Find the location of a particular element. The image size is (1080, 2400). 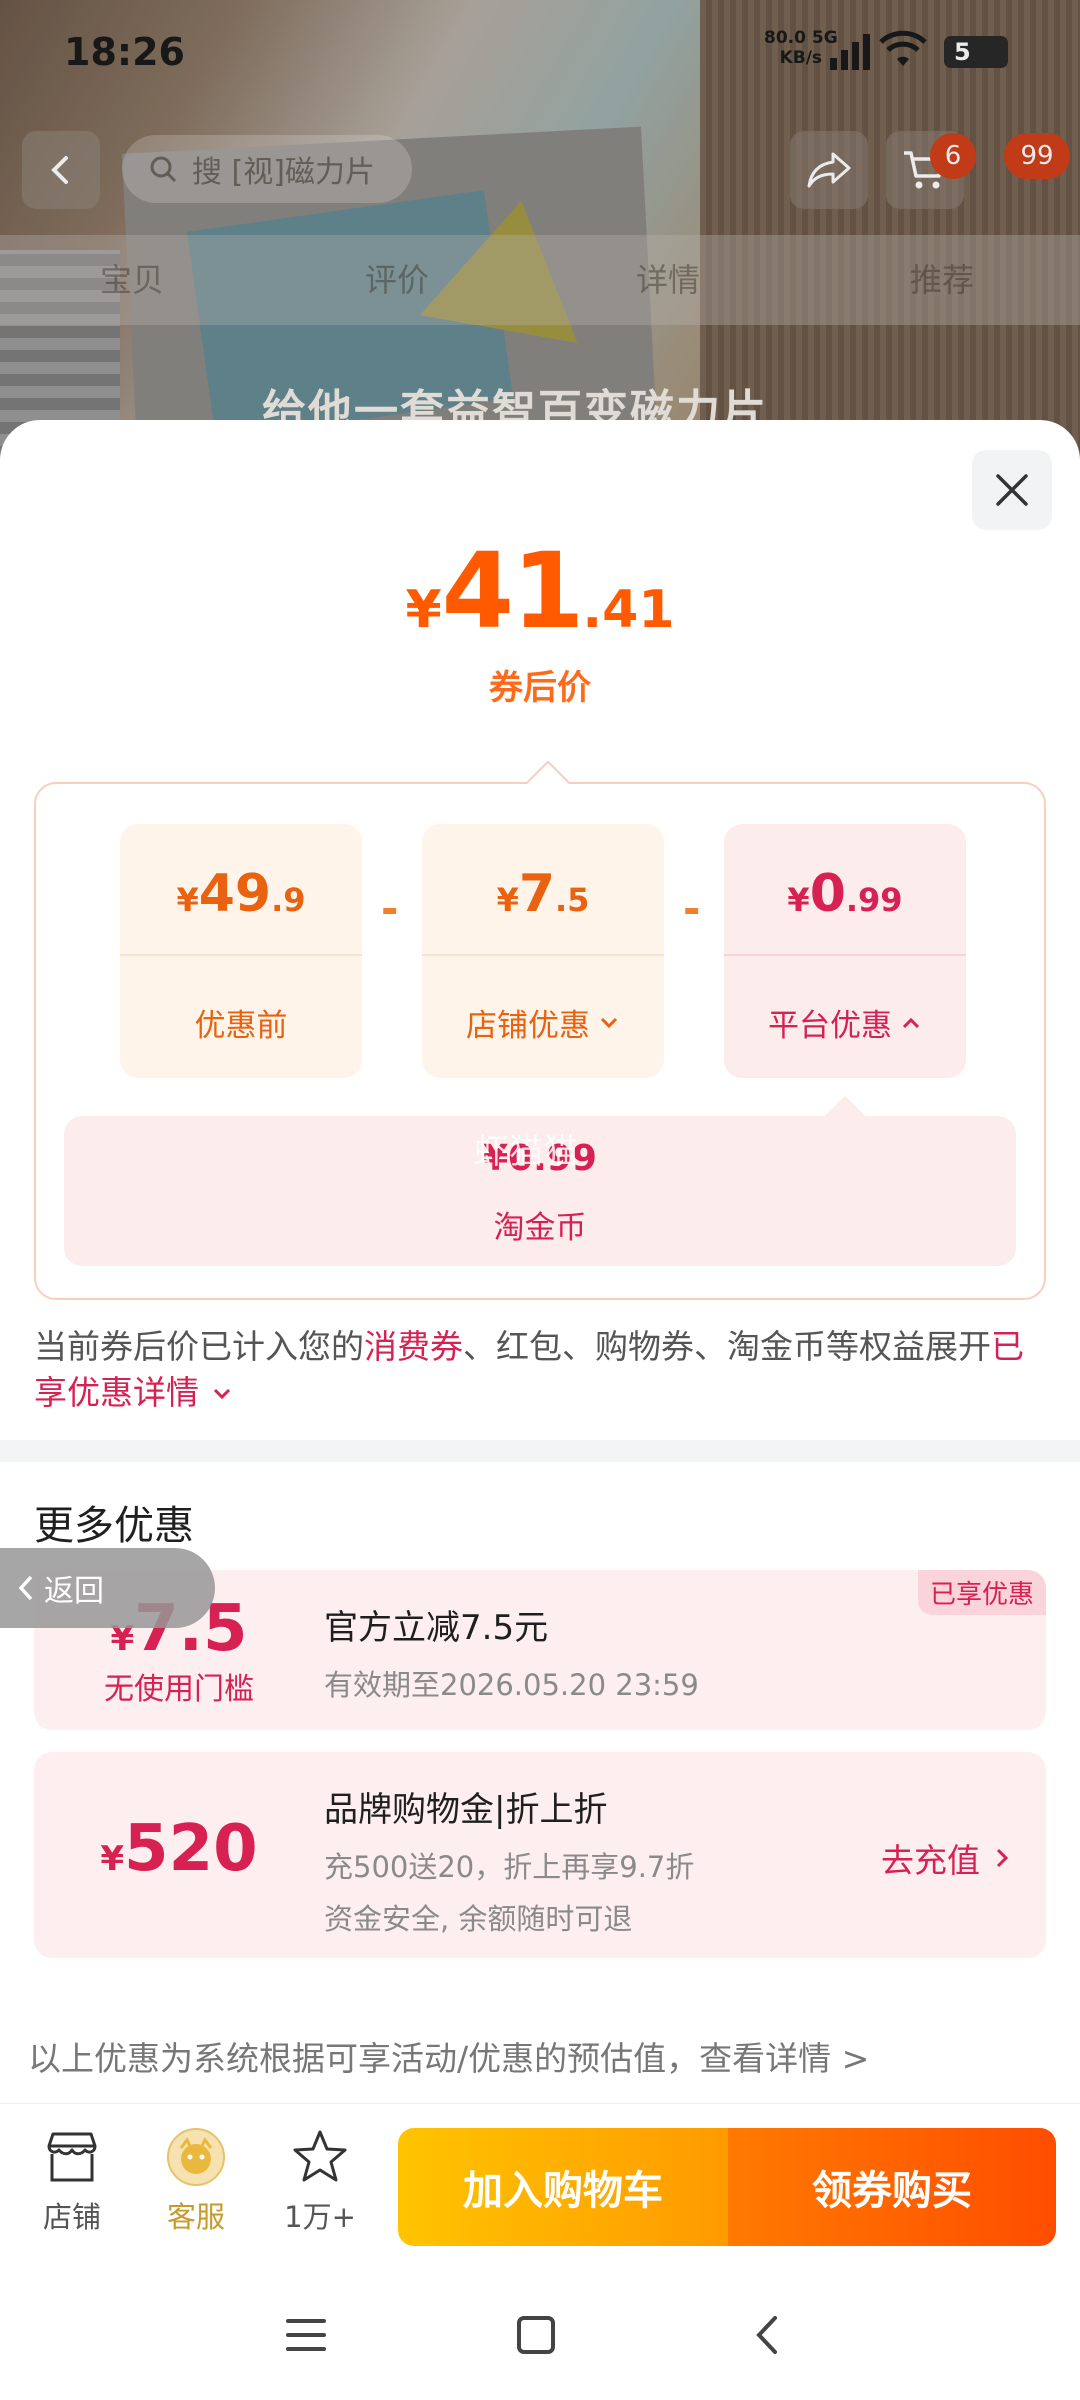

shop-discount-card: ¥7.5 店铺优惠 is located at coordinates (543, 951).